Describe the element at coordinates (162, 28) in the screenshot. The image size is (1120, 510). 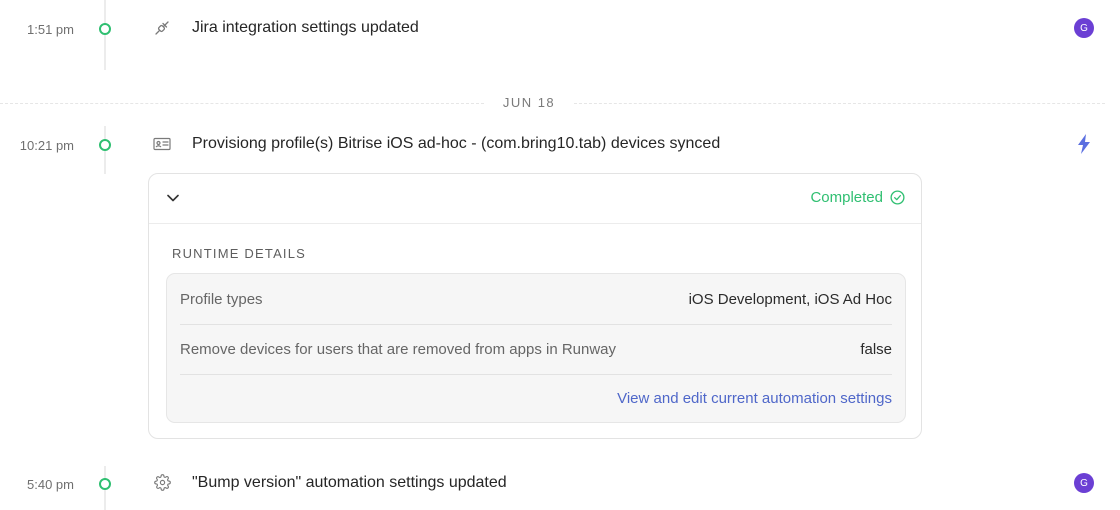
I see `plug-icon` at that location.